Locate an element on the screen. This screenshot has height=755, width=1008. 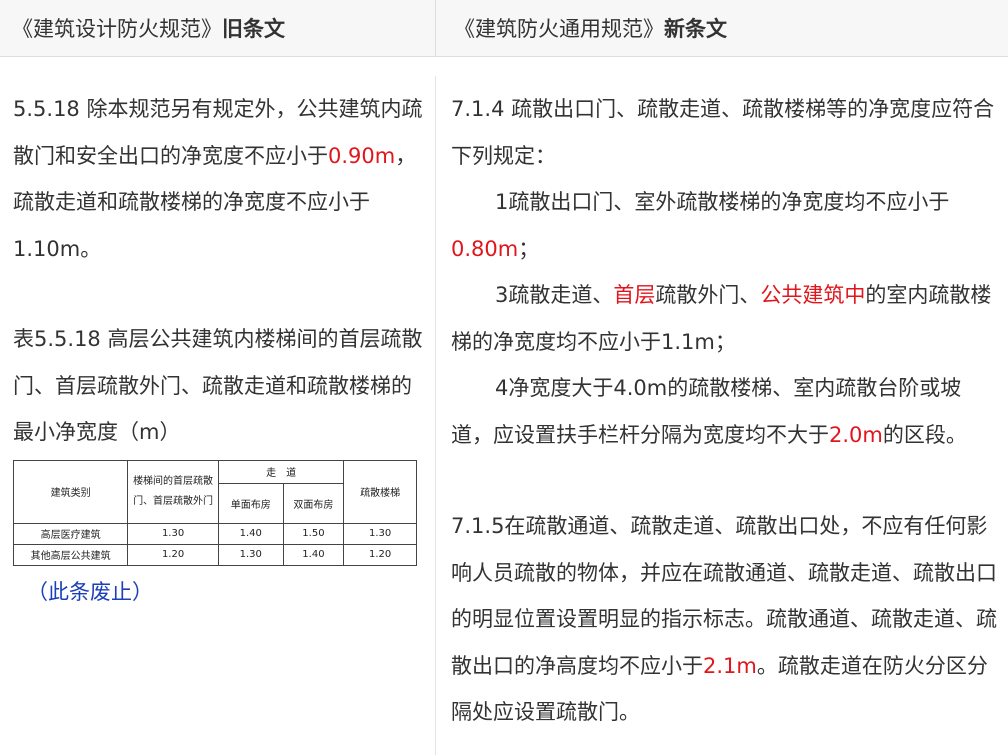
new-clause-tag: 新条文 is located at coordinates (695, 29).